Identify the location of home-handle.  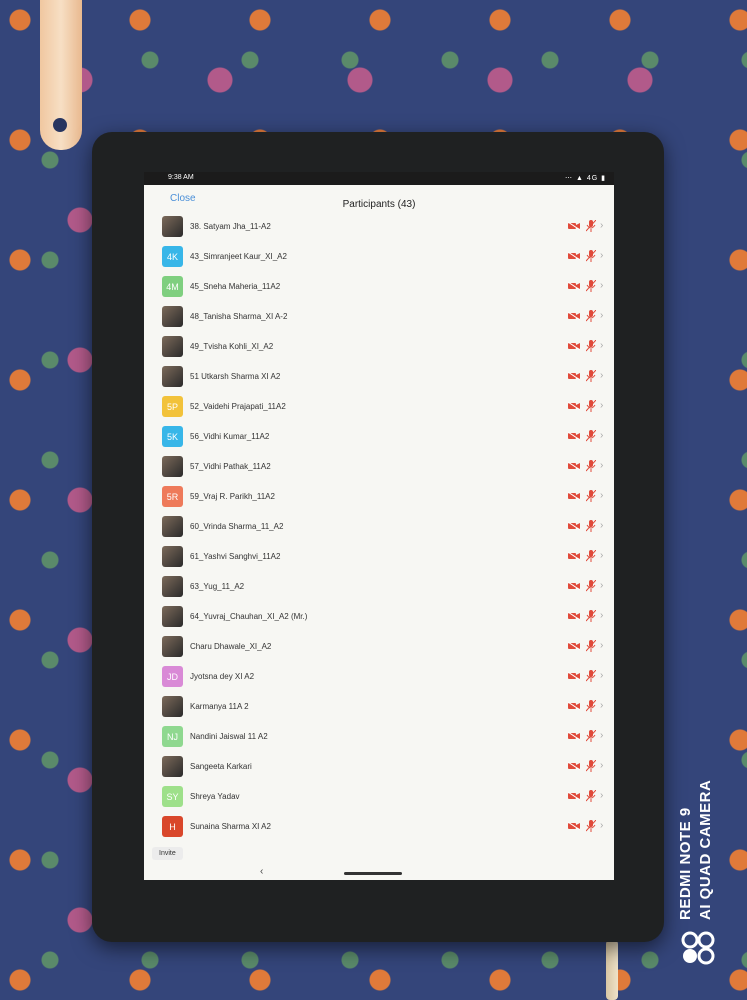
(373, 873).